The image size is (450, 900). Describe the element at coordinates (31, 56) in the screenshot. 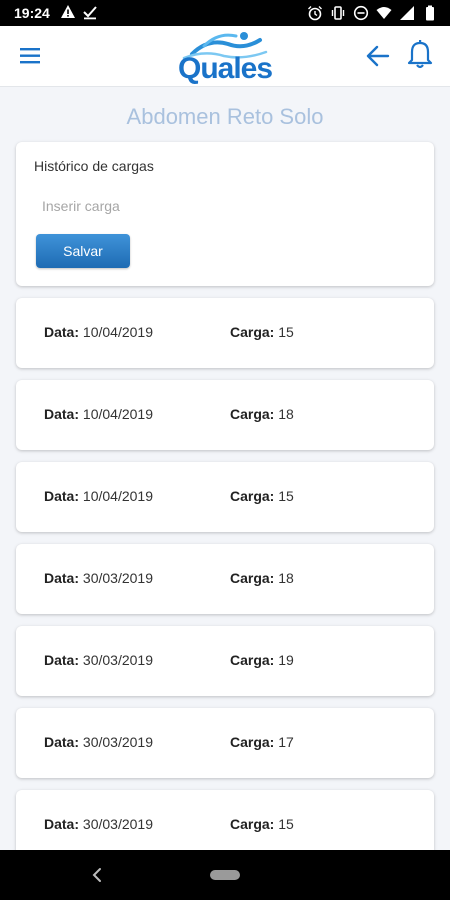

I see `menu-icon` at that location.